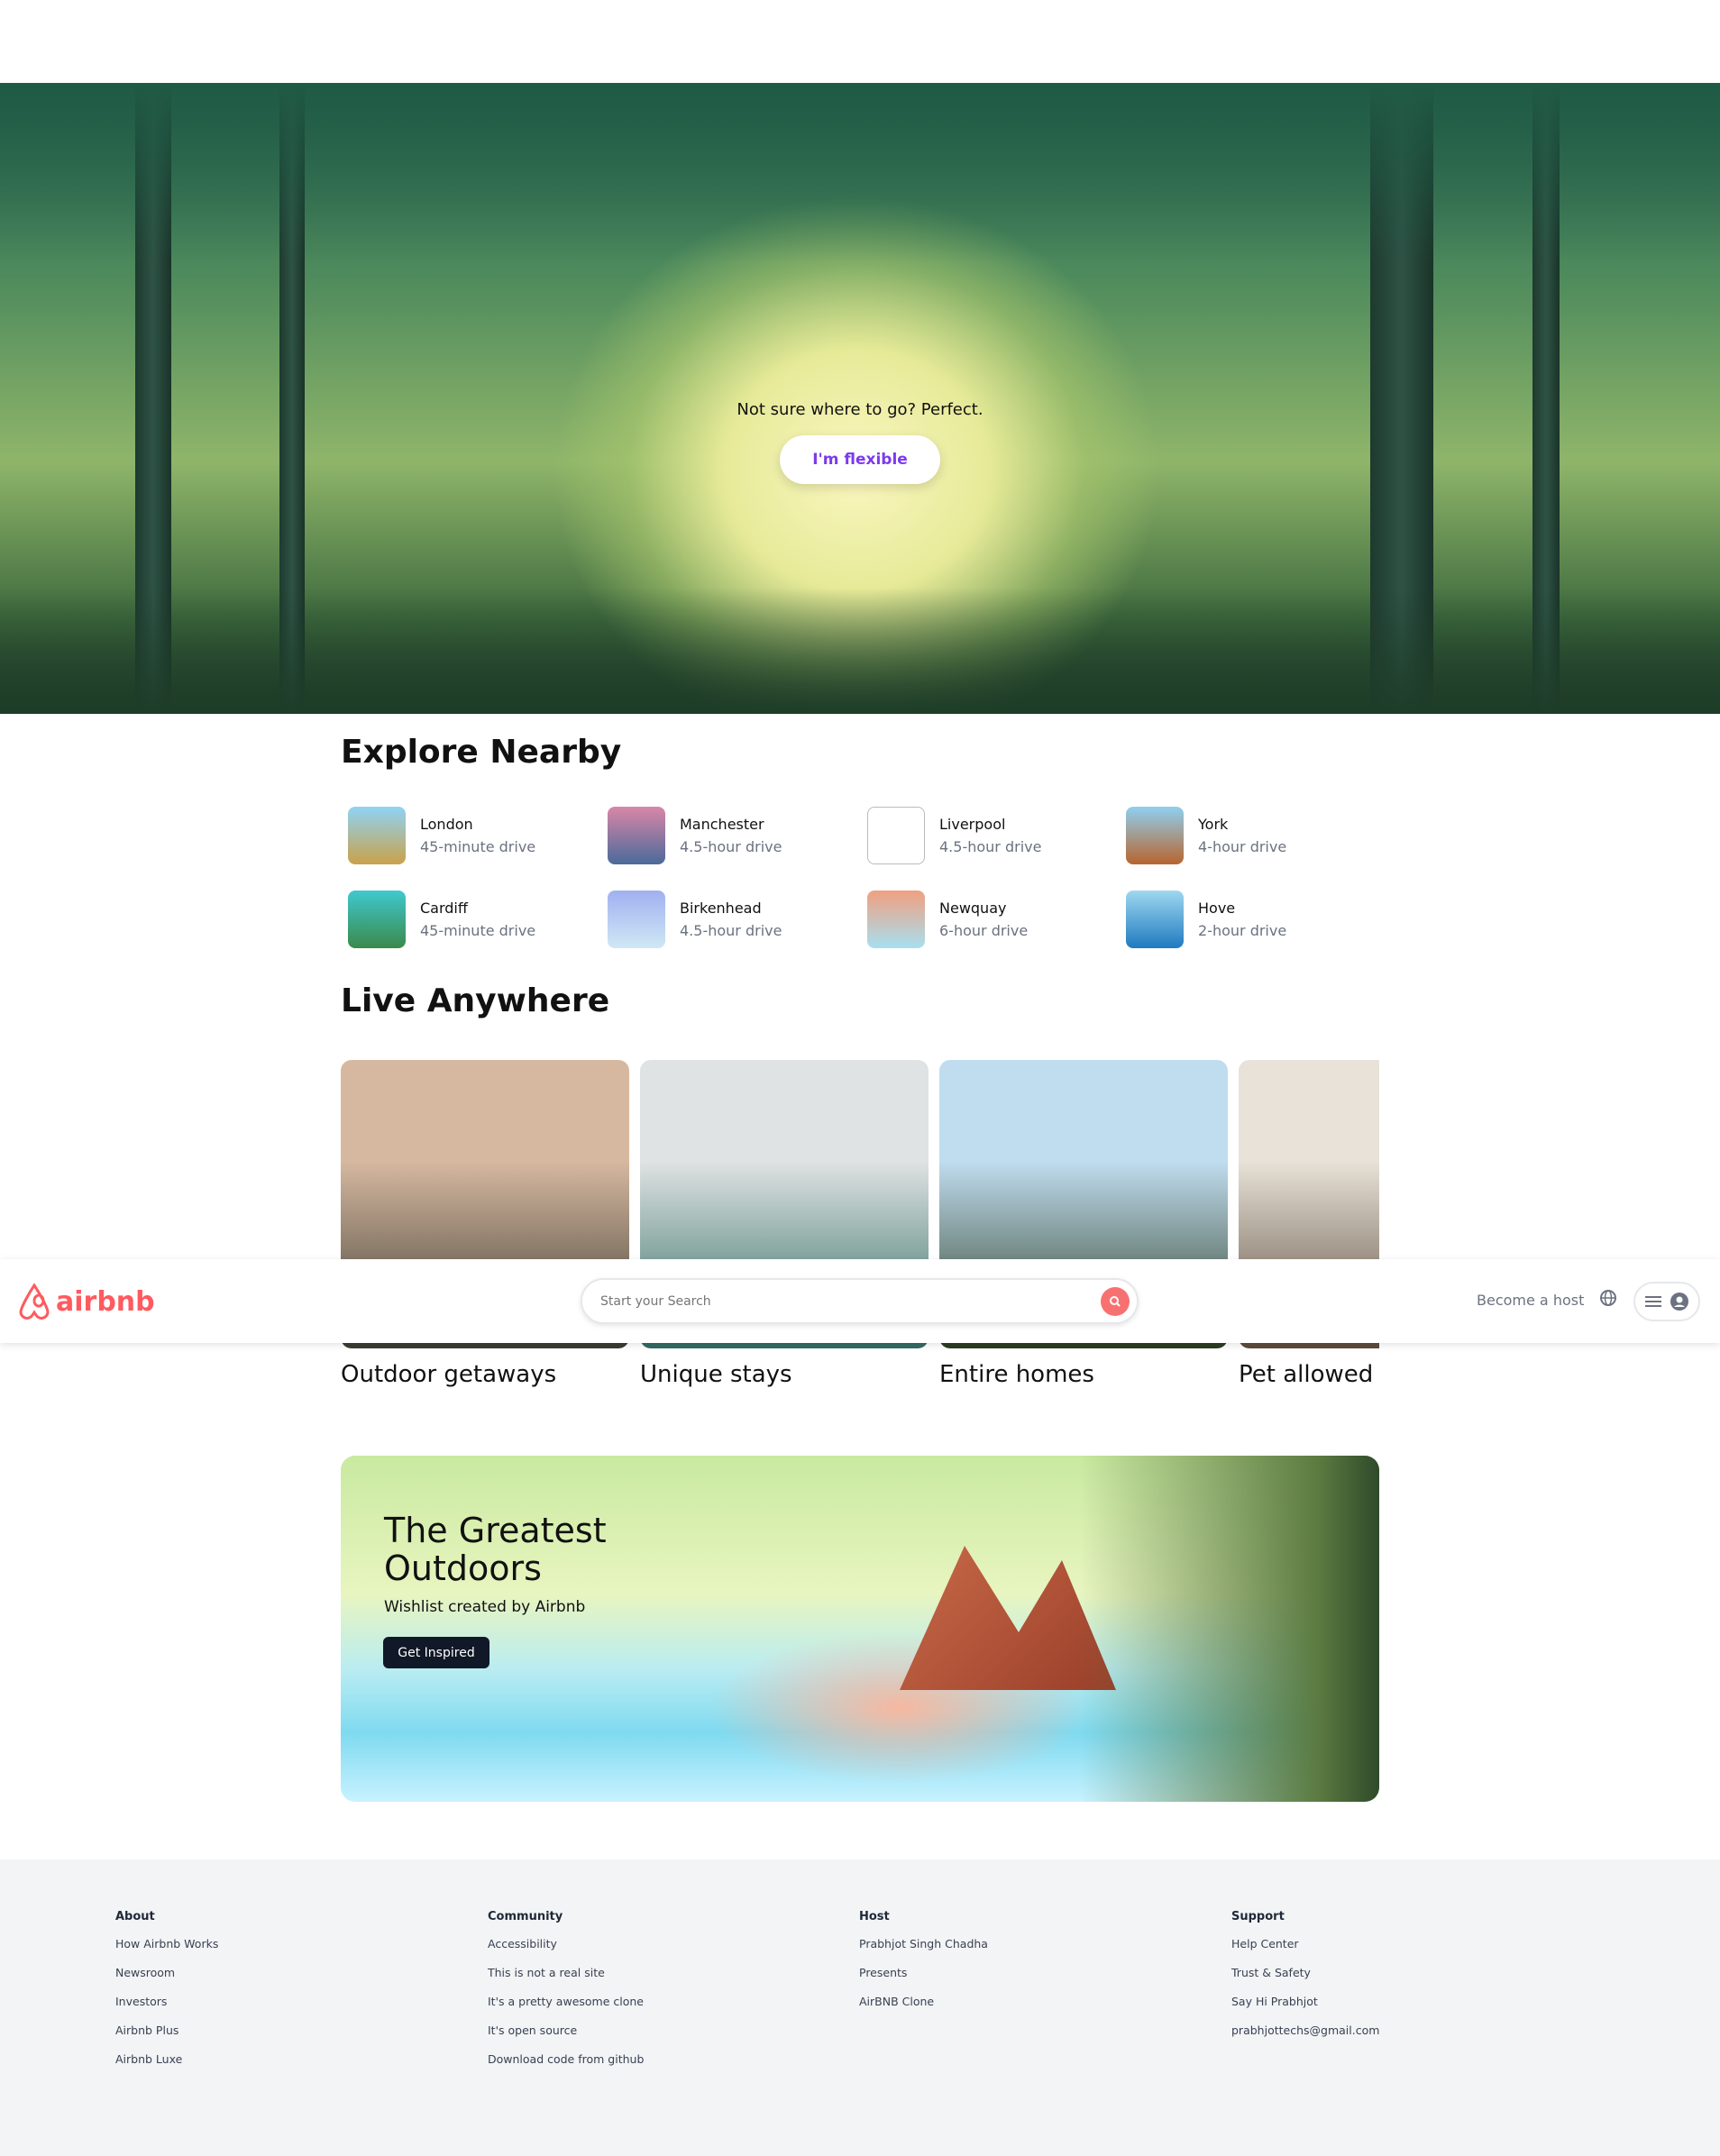  What do you see at coordinates (525, 1916) in the screenshot?
I see `footer-heading: Community` at bounding box center [525, 1916].